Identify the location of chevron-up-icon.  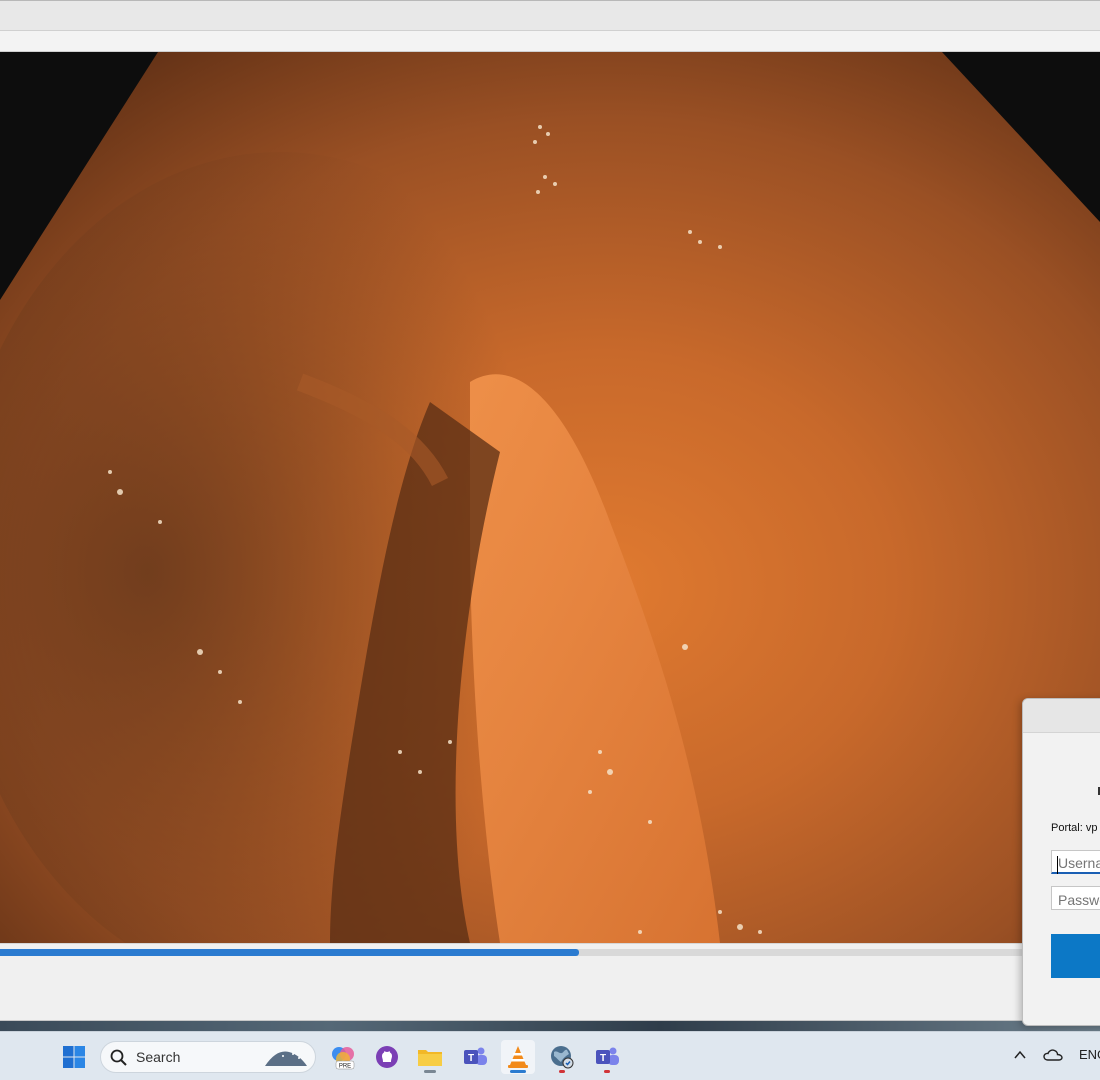
(1020, 1055).